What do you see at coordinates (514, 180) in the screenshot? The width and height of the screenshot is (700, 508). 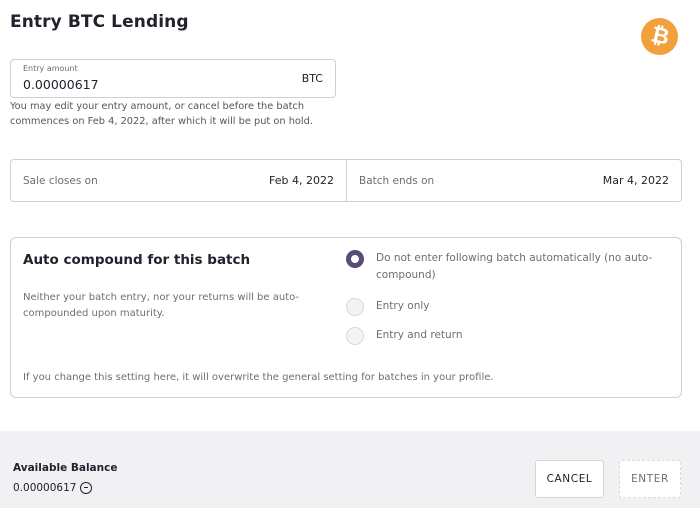 I see `batch-ends-cell: Batch ends on Mar 4, 2022` at bounding box center [514, 180].